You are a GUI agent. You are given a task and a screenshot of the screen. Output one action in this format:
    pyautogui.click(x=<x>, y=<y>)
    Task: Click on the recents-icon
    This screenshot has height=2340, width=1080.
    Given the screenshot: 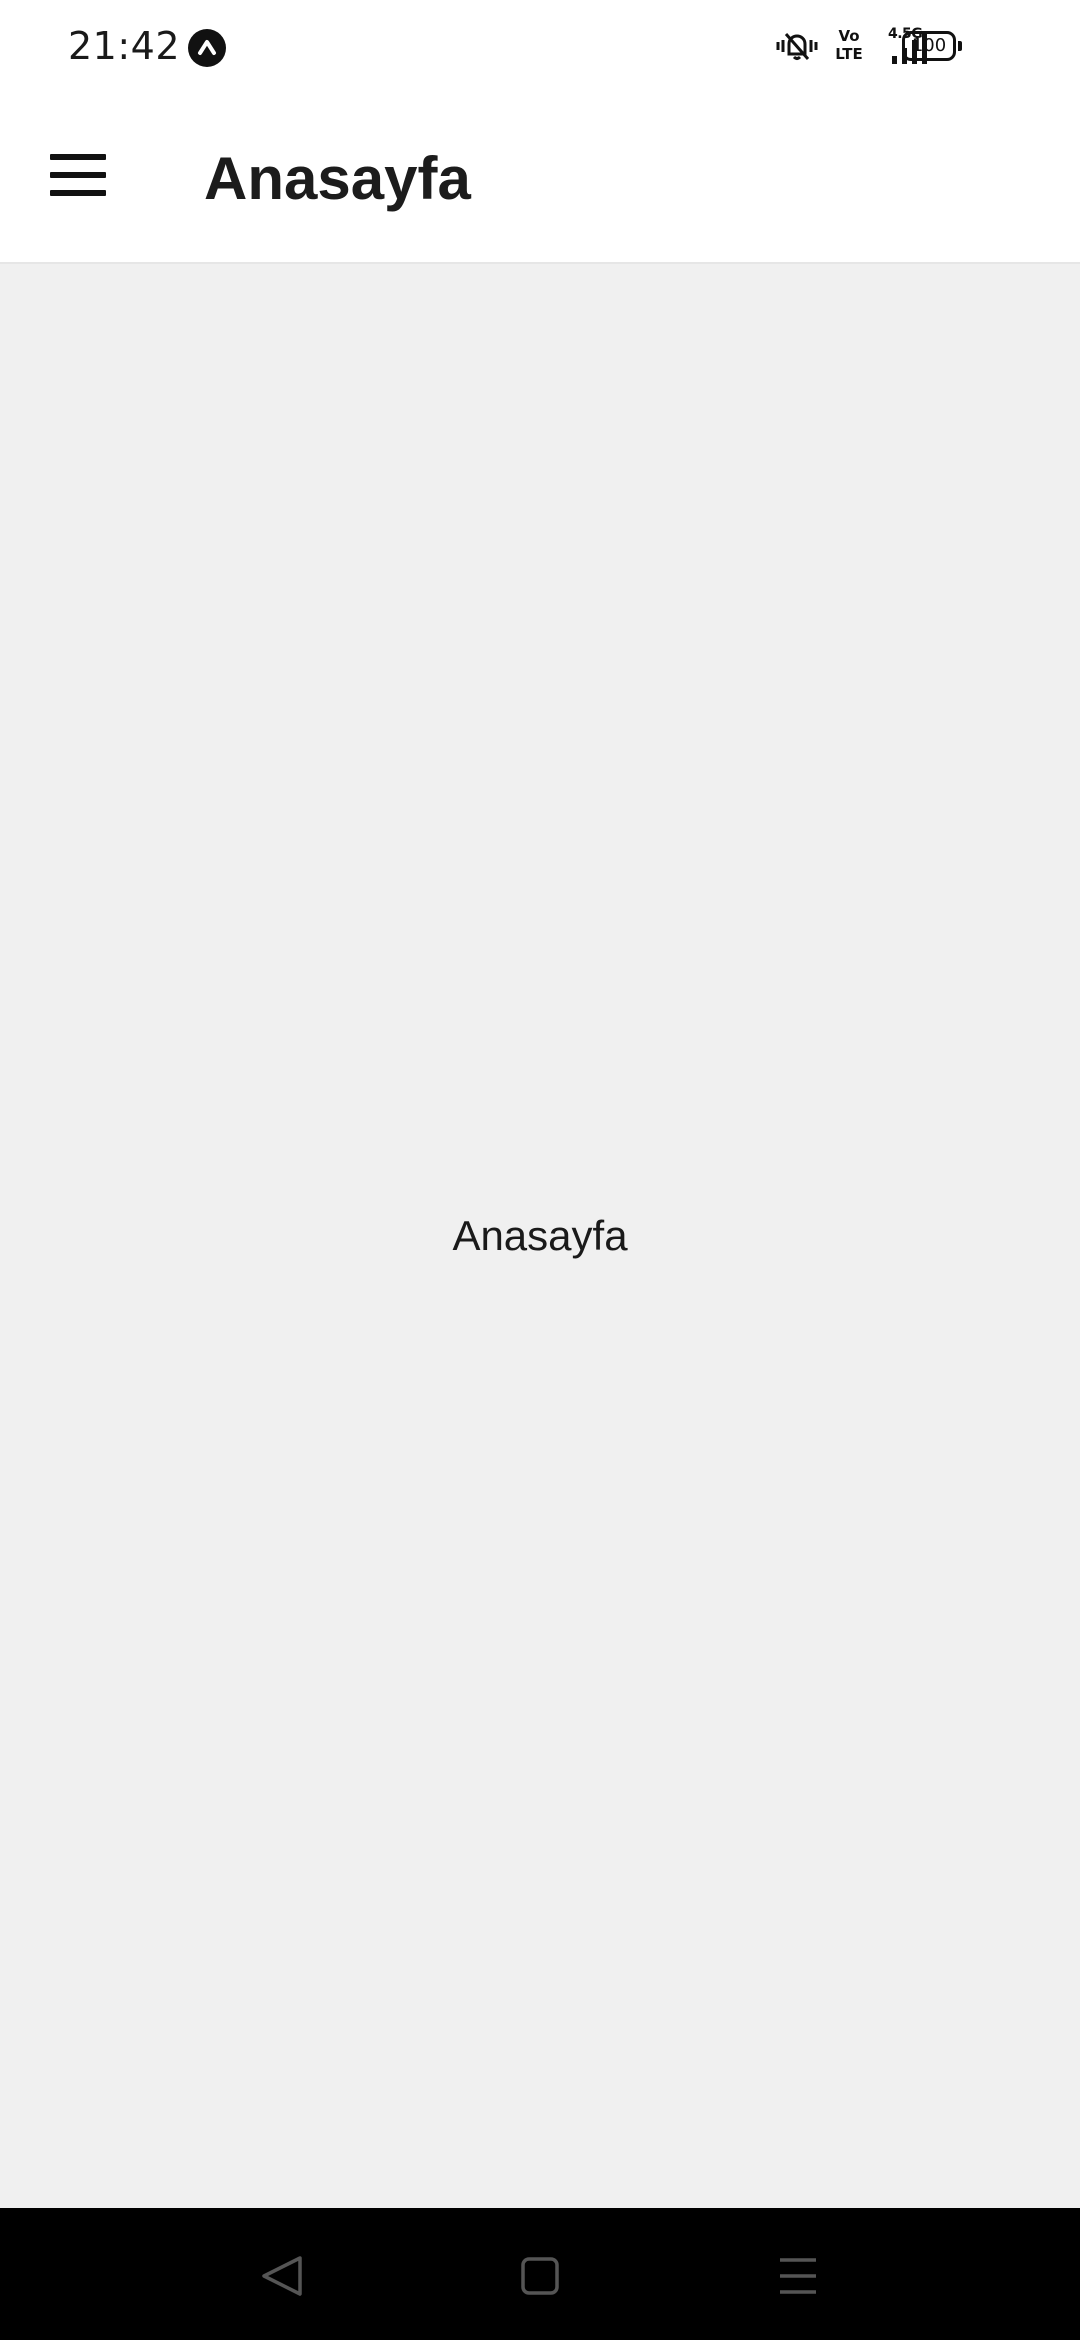 What is the action you would take?
    pyautogui.click(x=798, y=2276)
    